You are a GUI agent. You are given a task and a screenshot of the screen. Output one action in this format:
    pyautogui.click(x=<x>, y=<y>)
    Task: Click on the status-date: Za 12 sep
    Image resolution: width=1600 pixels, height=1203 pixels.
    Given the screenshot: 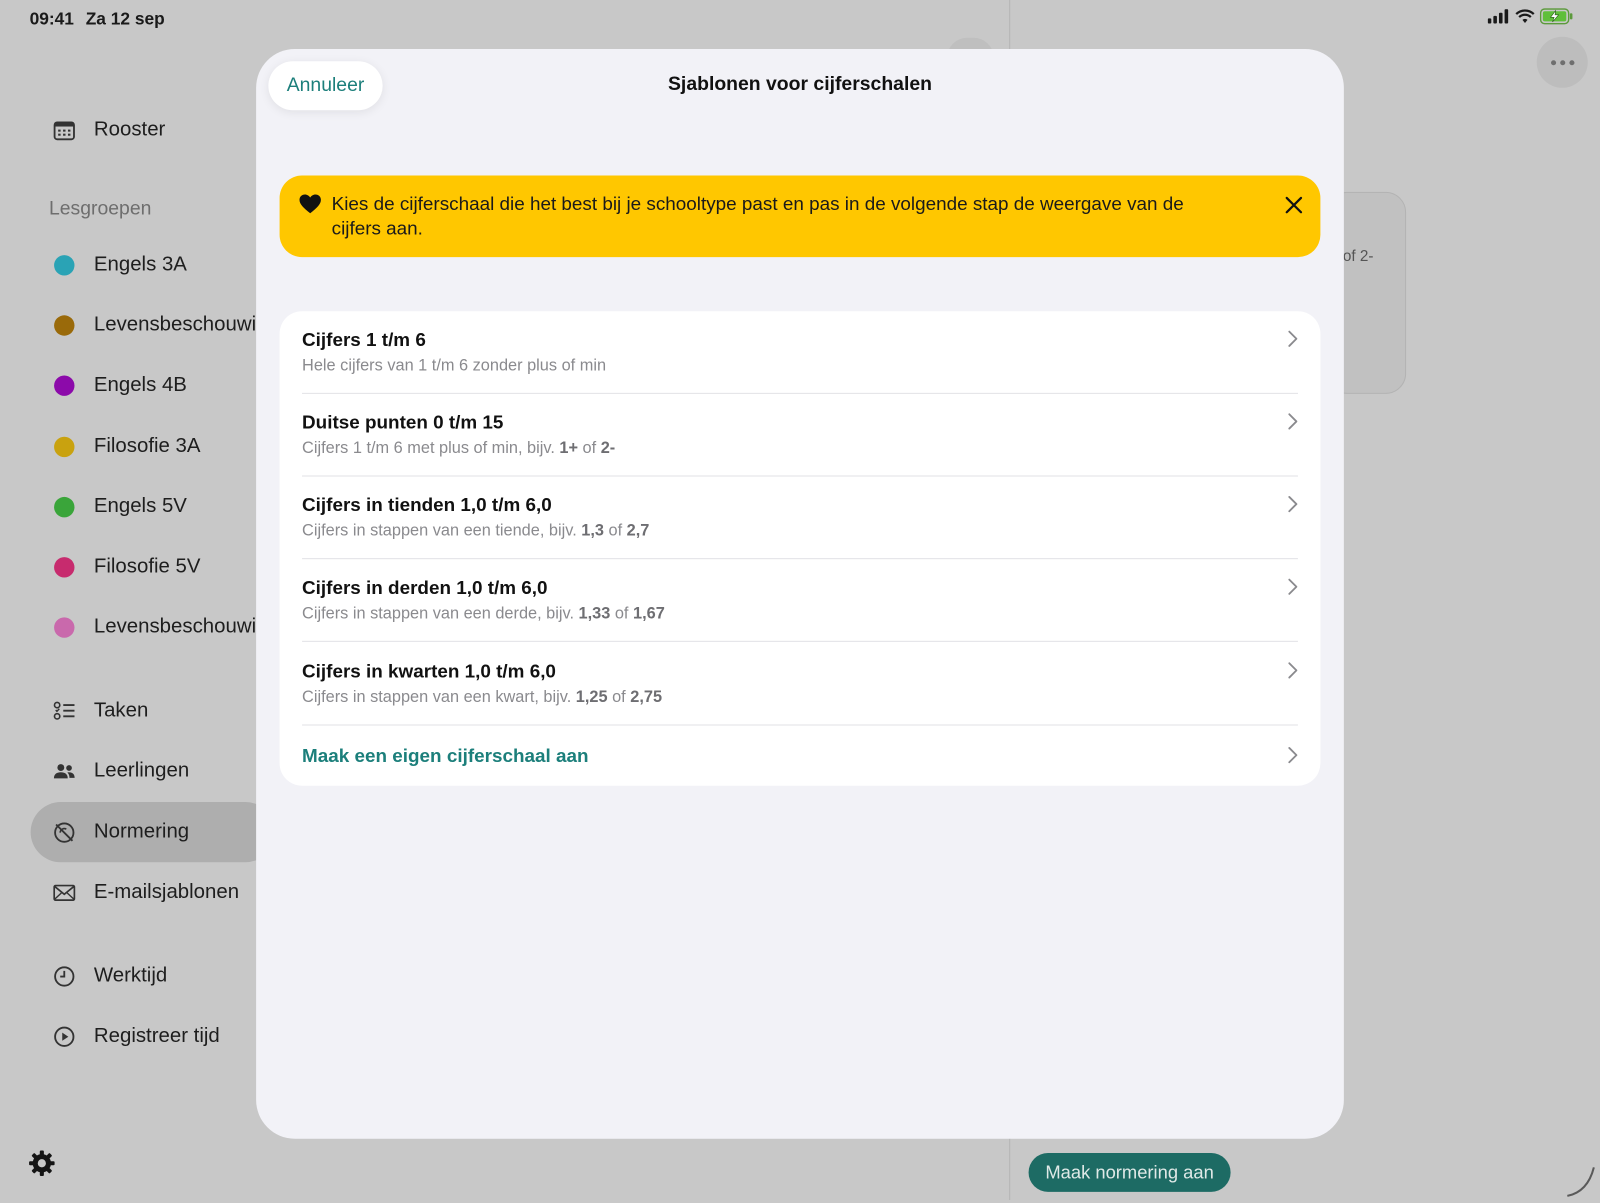 What is the action you would take?
    pyautogui.click(x=125, y=19)
    